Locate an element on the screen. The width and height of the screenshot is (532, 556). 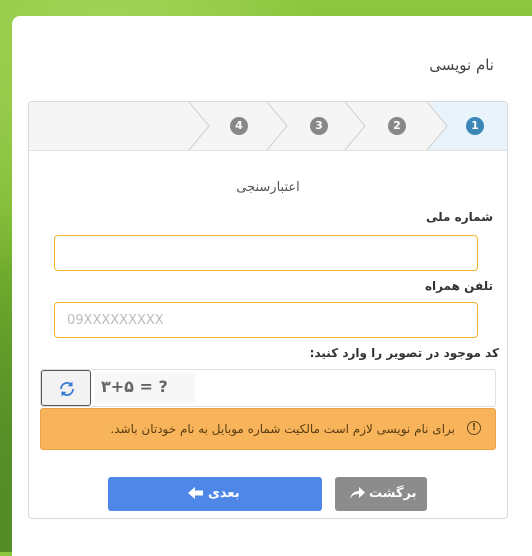
captcha-label: کد موجود در تصویر را وارد کنید: is located at coordinates (404, 353).